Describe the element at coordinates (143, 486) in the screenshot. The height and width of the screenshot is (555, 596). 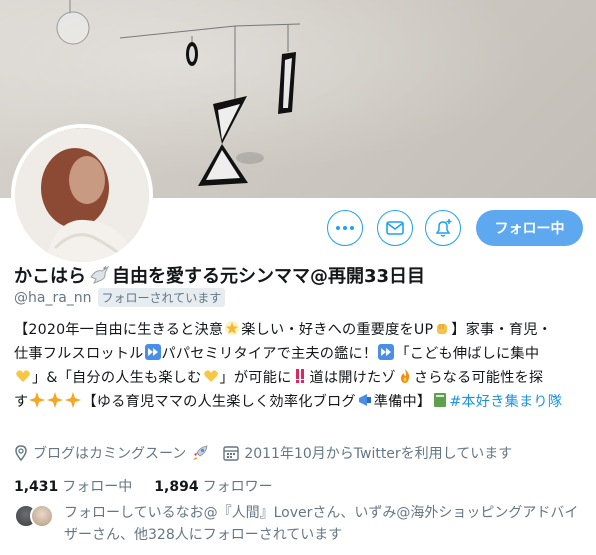
I see `follow-counts: 1,431 フォロー中 1,894 フォロワー` at that location.